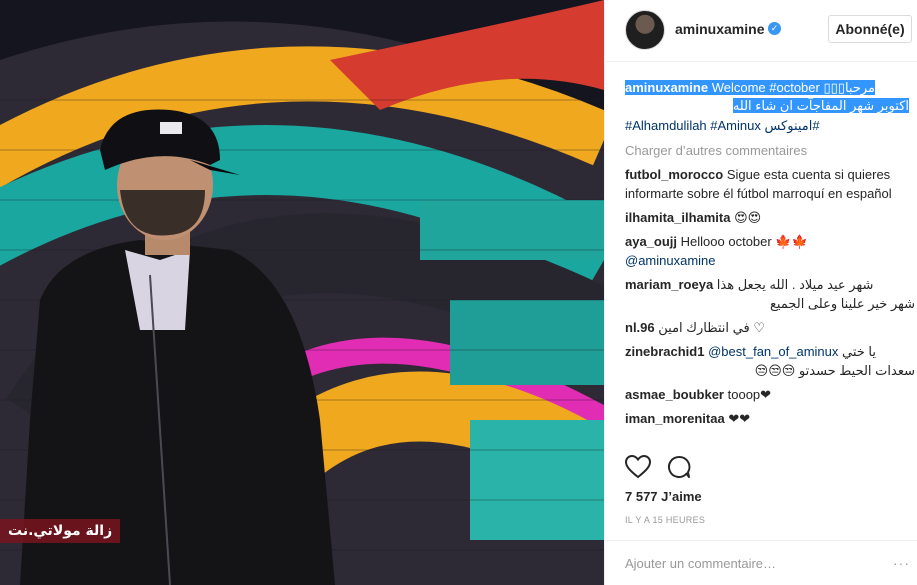  I want to click on comment-input, so click(760, 563).